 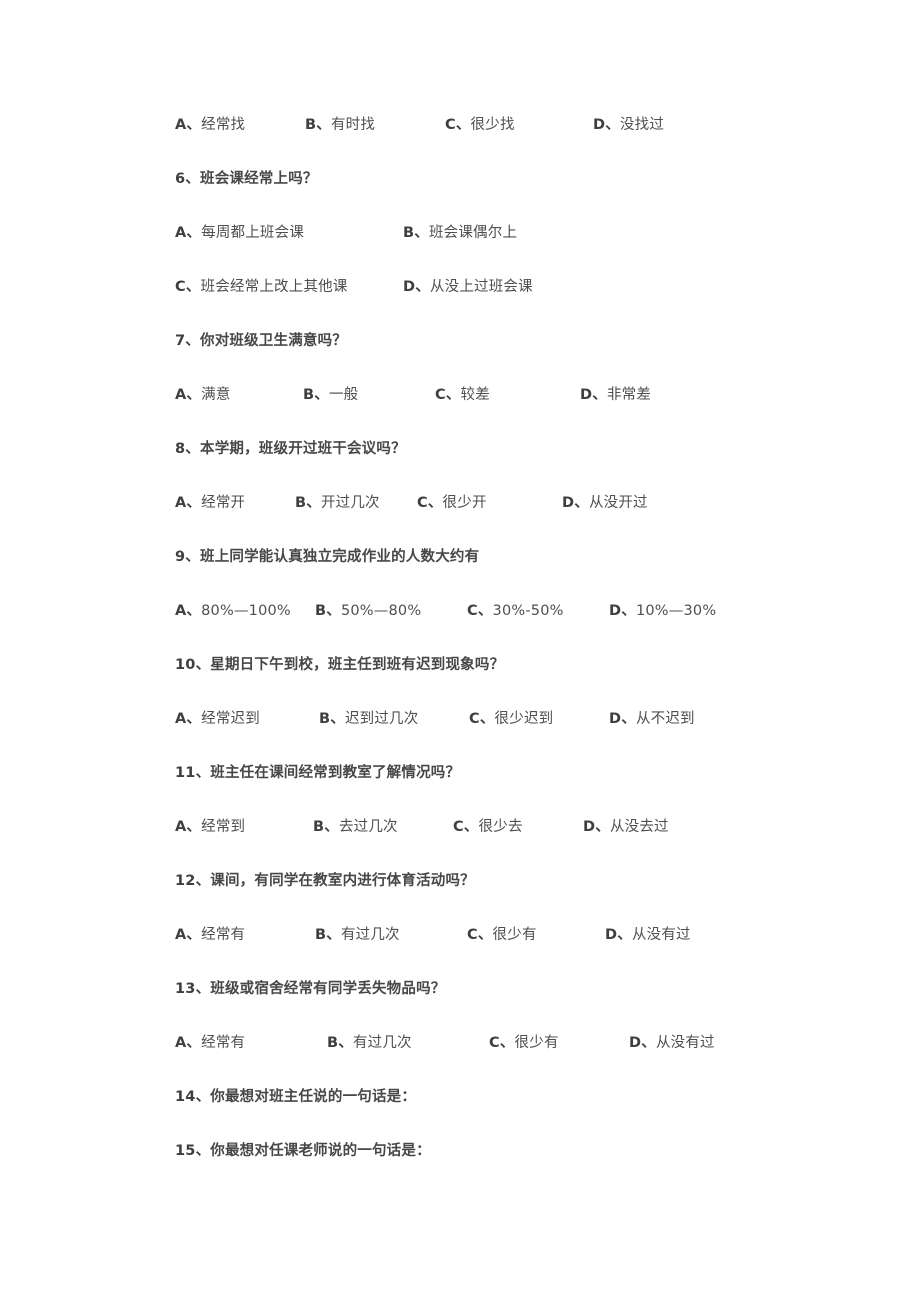 I want to click on option-choice: C、较差, so click(x=507, y=395).